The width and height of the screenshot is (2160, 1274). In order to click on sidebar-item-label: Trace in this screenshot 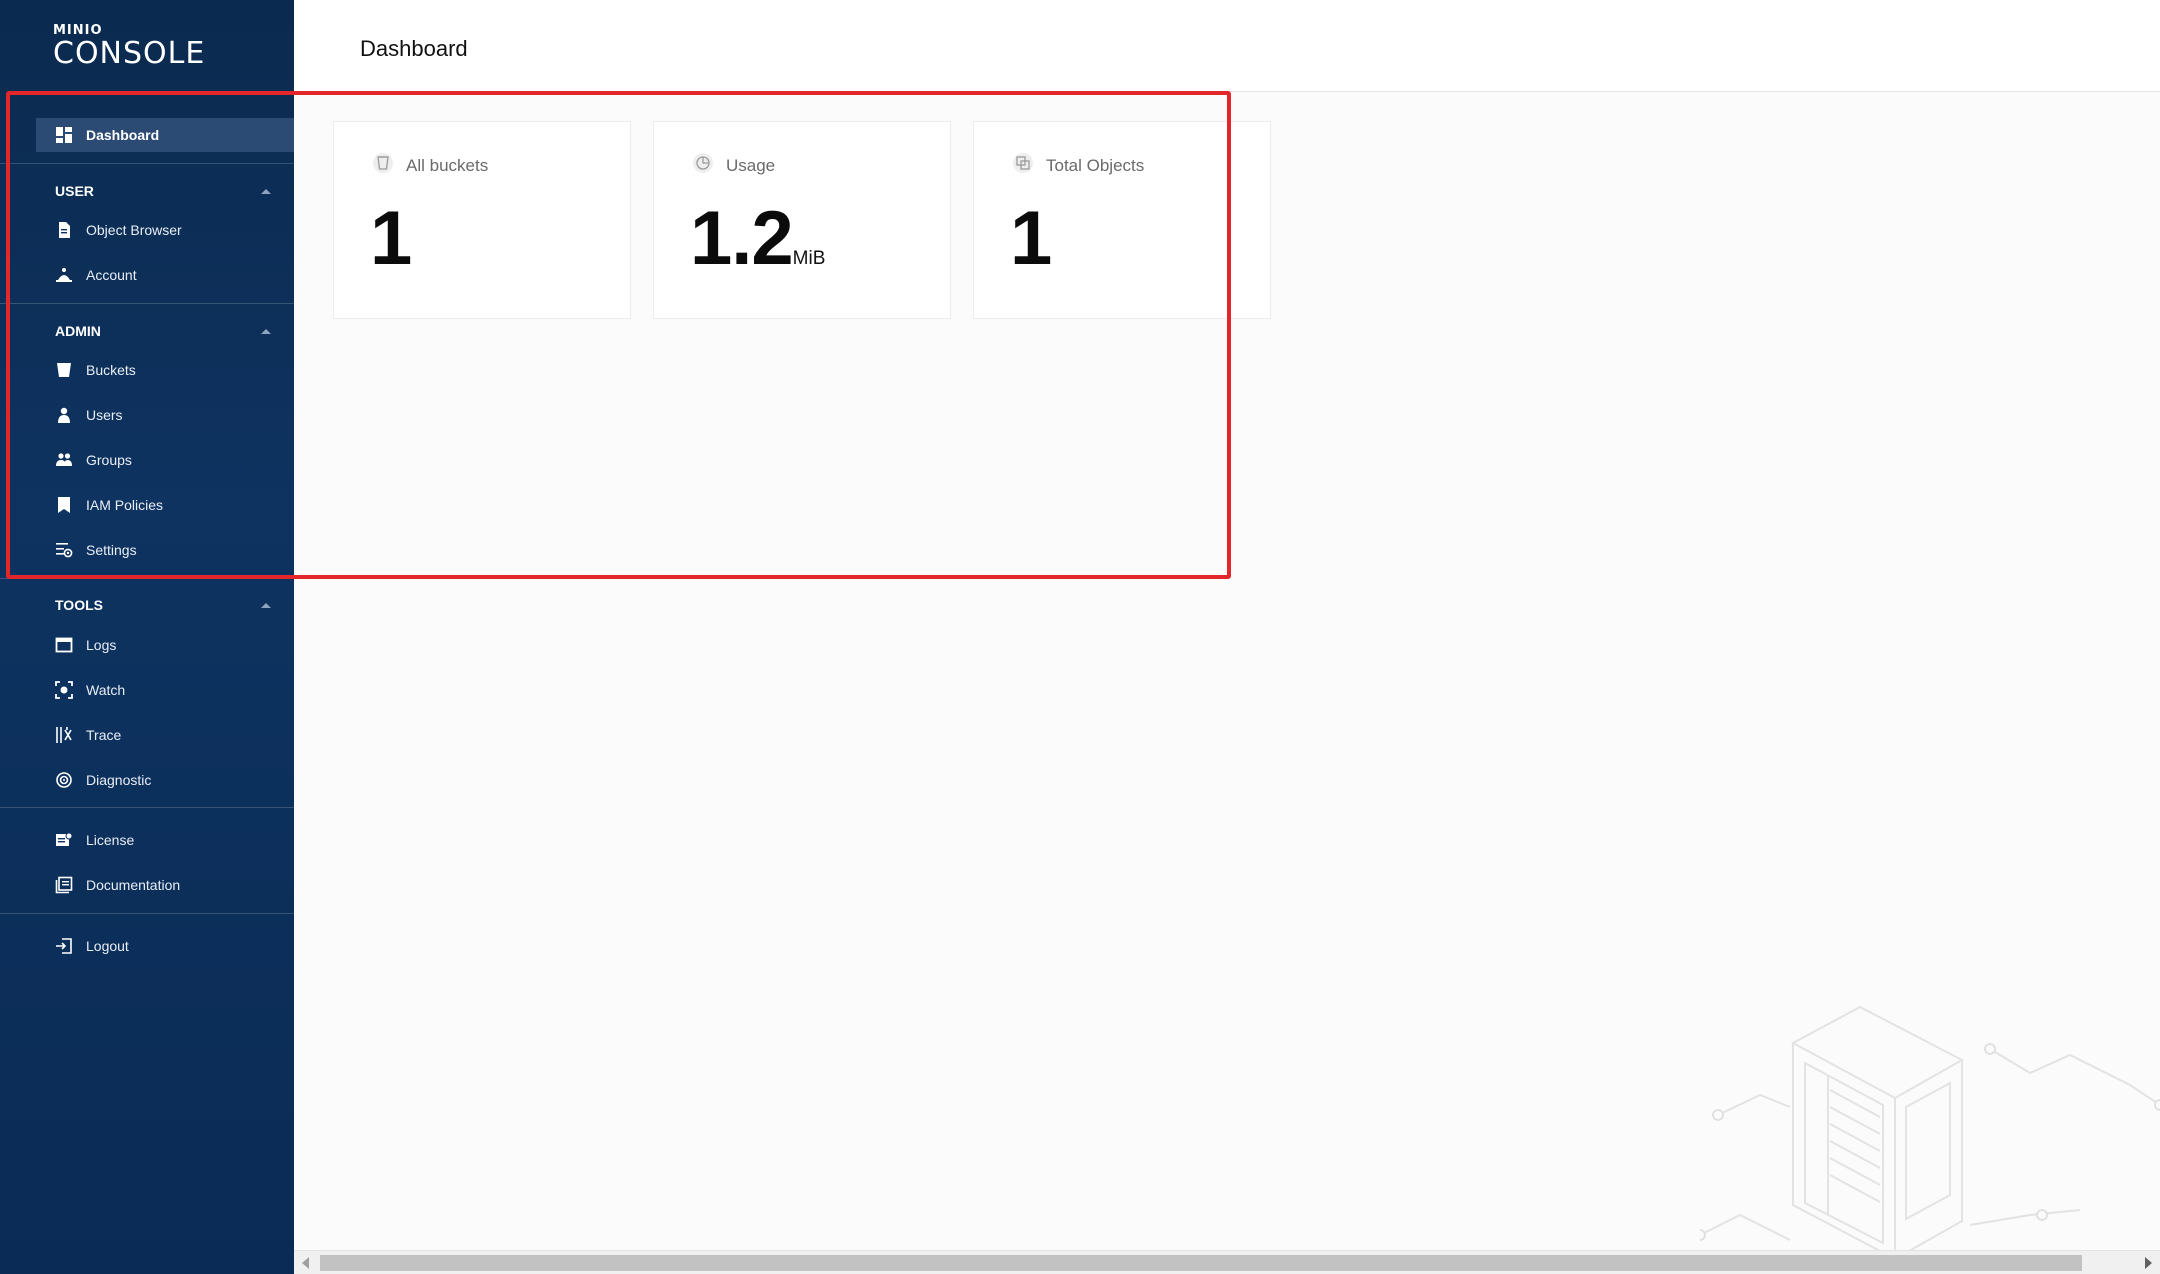, I will do `click(104, 735)`.